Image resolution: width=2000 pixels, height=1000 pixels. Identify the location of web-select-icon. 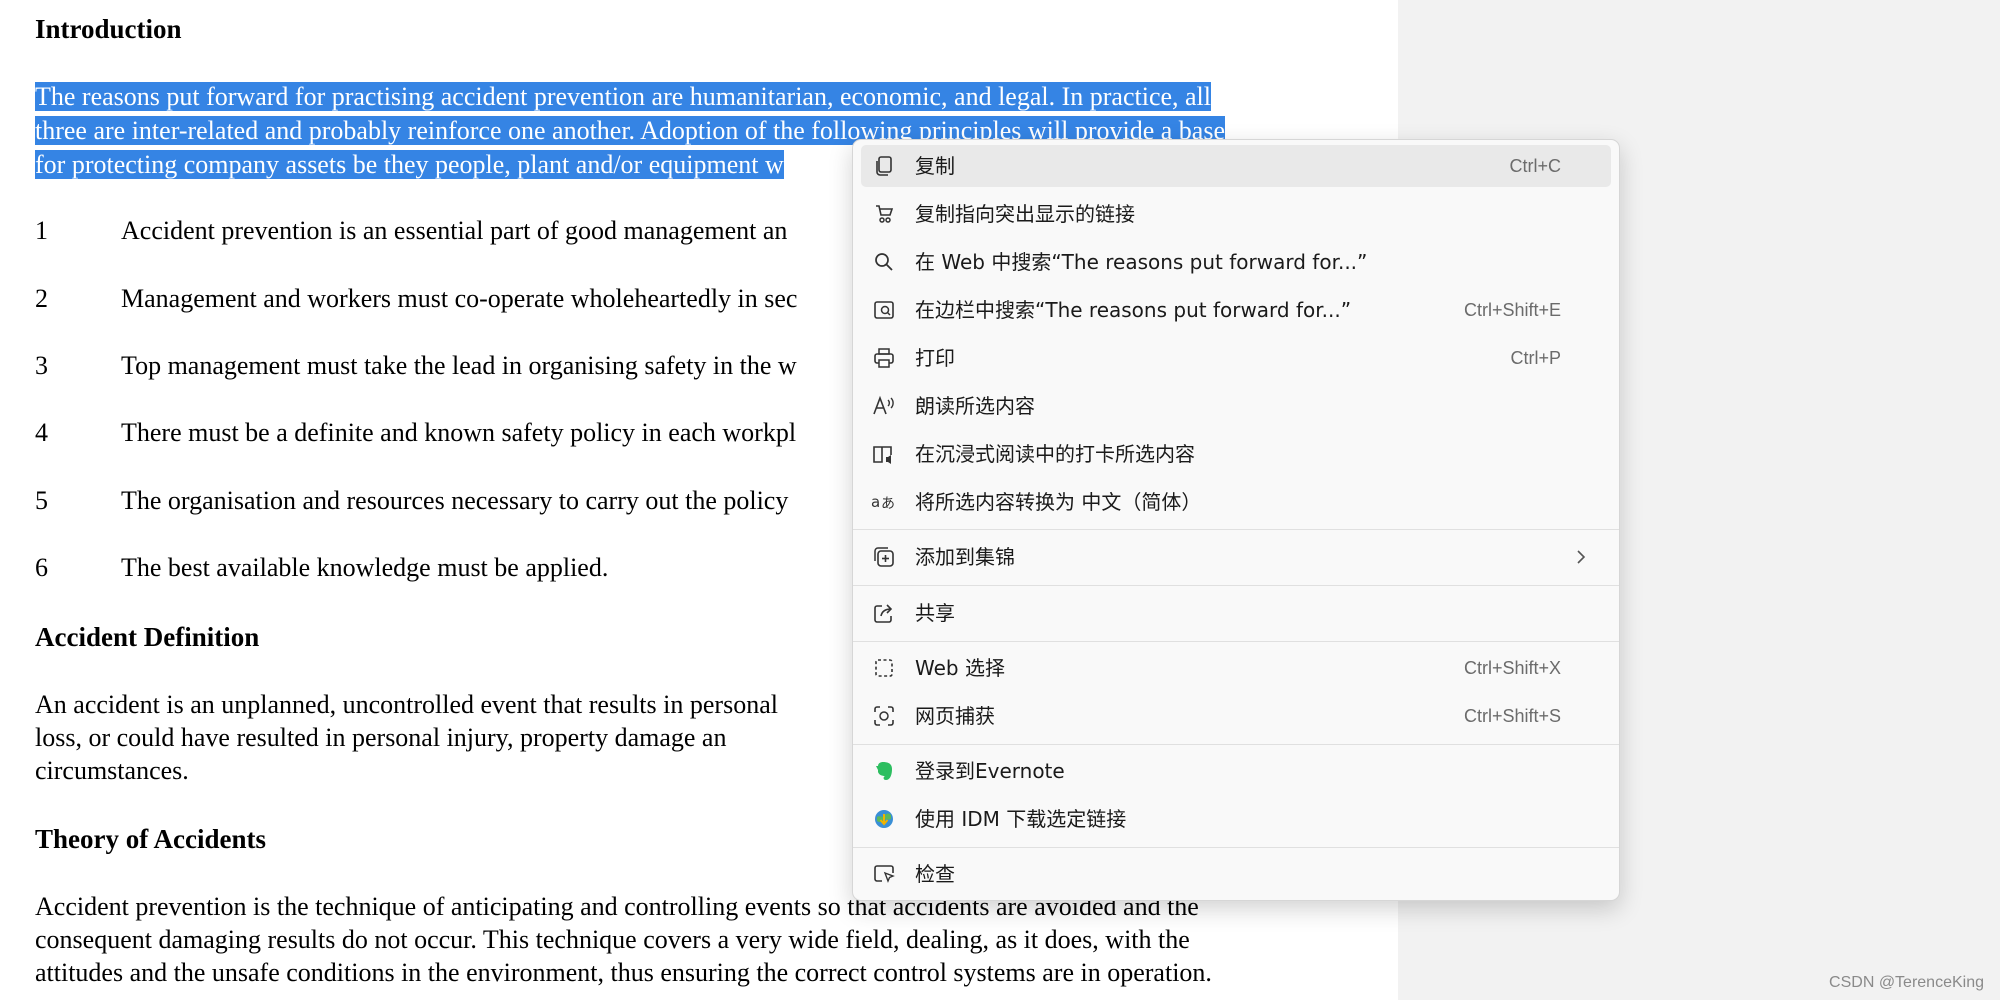
(884, 668).